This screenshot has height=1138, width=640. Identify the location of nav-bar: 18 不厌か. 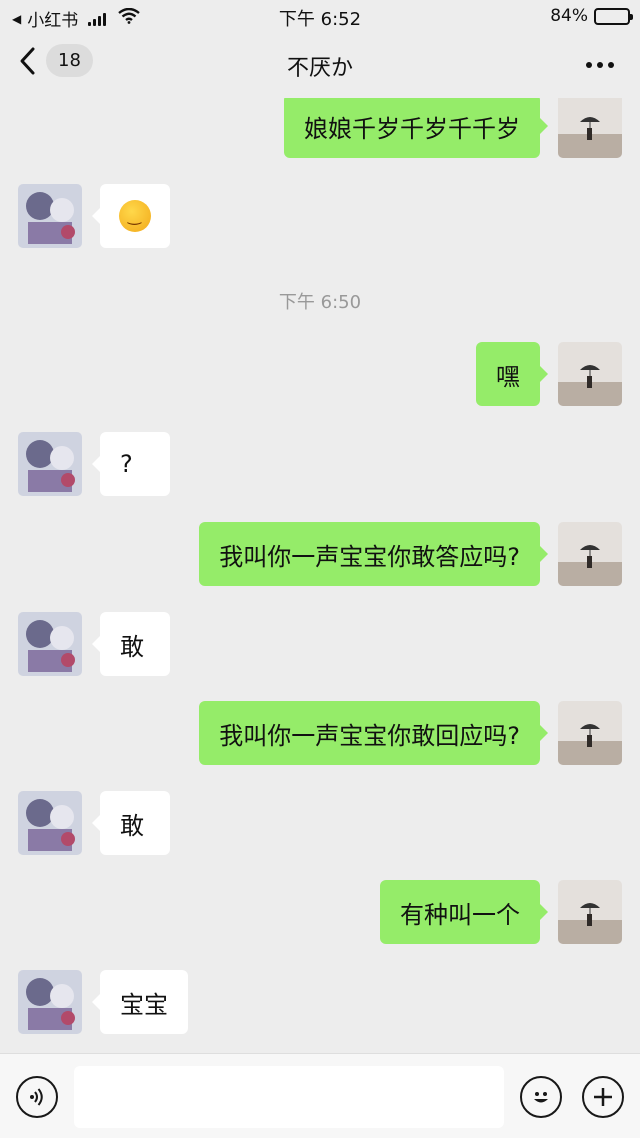
(320, 65).